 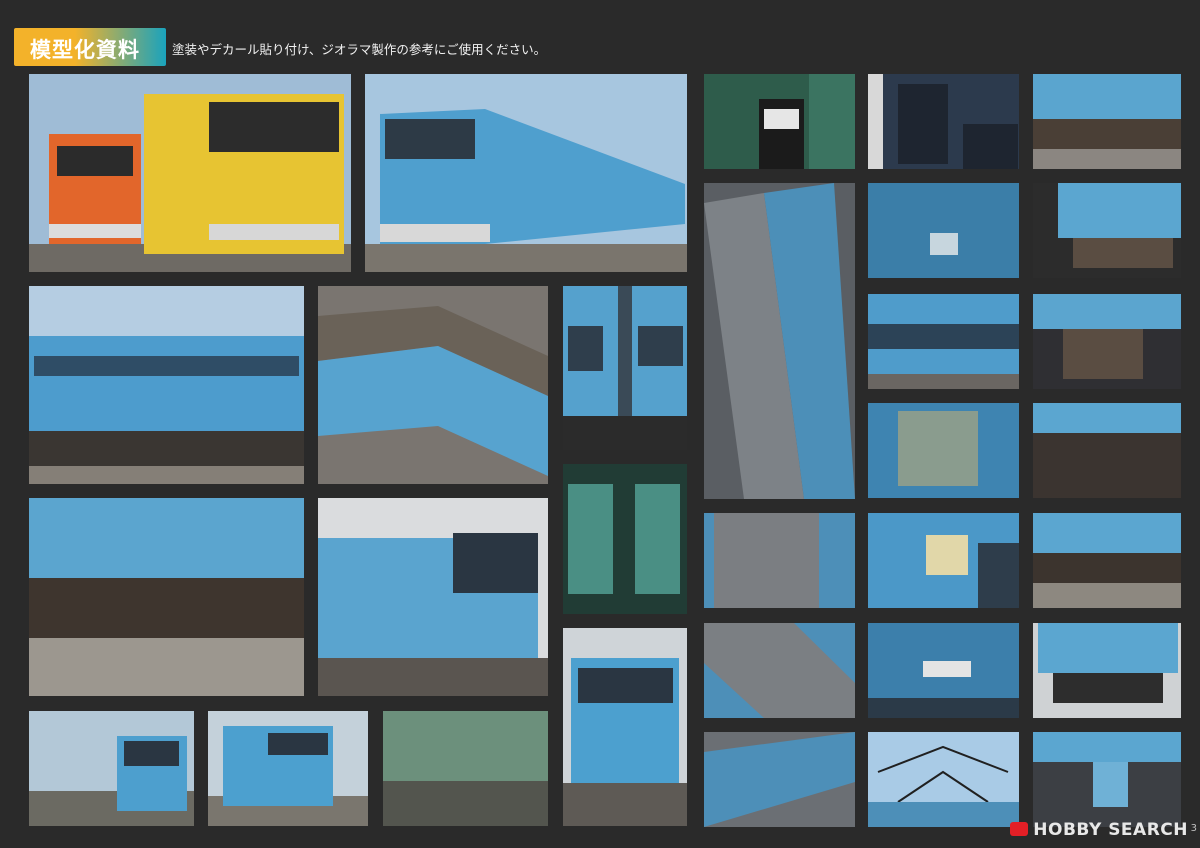 I want to click on photo-door-detail, so click(x=943, y=230).